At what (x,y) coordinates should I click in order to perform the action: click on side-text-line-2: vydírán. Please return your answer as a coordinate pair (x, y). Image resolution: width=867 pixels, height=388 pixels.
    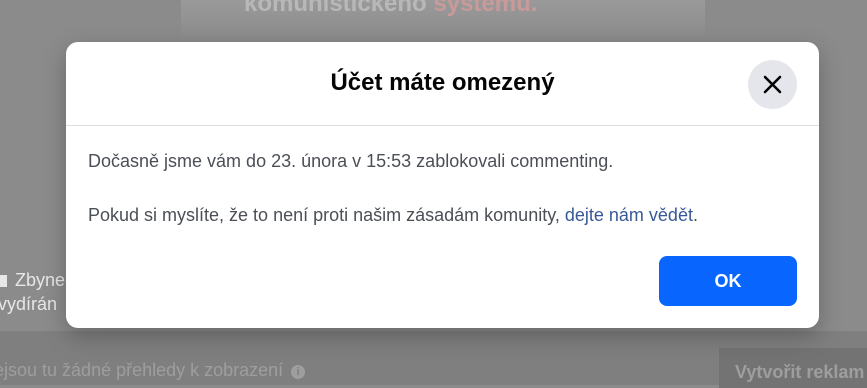
    Looking at the image, I should click on (29, 304).